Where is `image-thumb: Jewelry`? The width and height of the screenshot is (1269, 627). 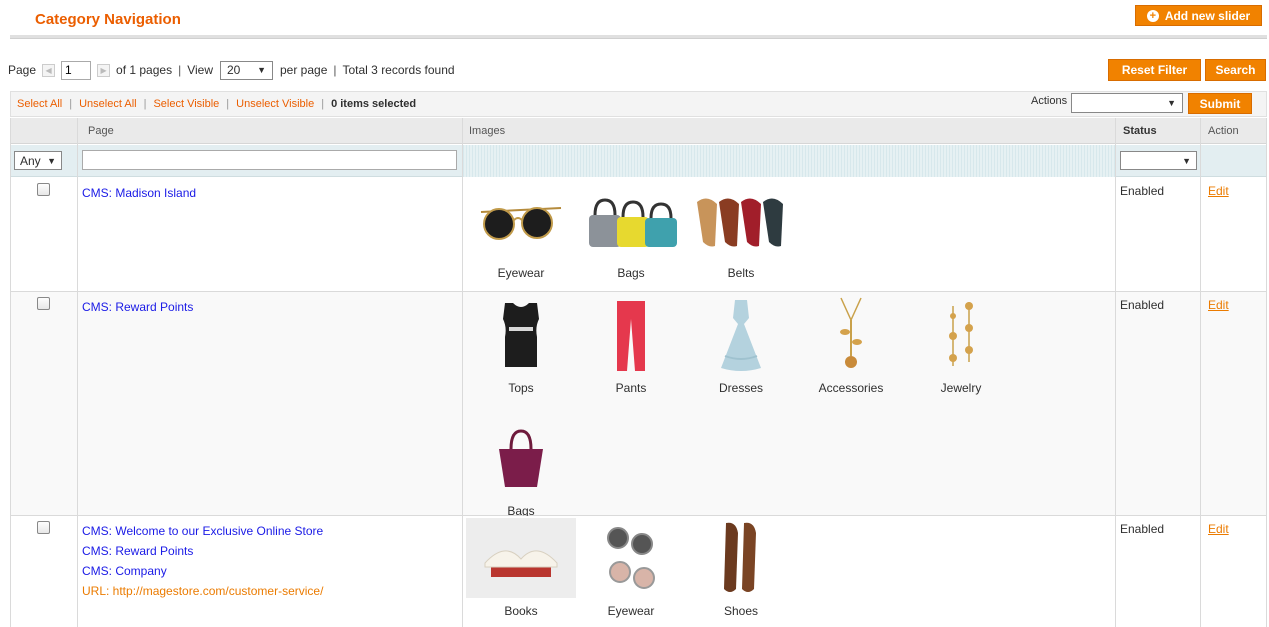
image-thumb: Jewelry is located at coordinates (961, 345).